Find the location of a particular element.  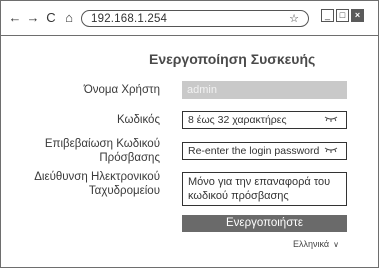

chevron-down-icon: ∨ is located at coordinates (336, 244).